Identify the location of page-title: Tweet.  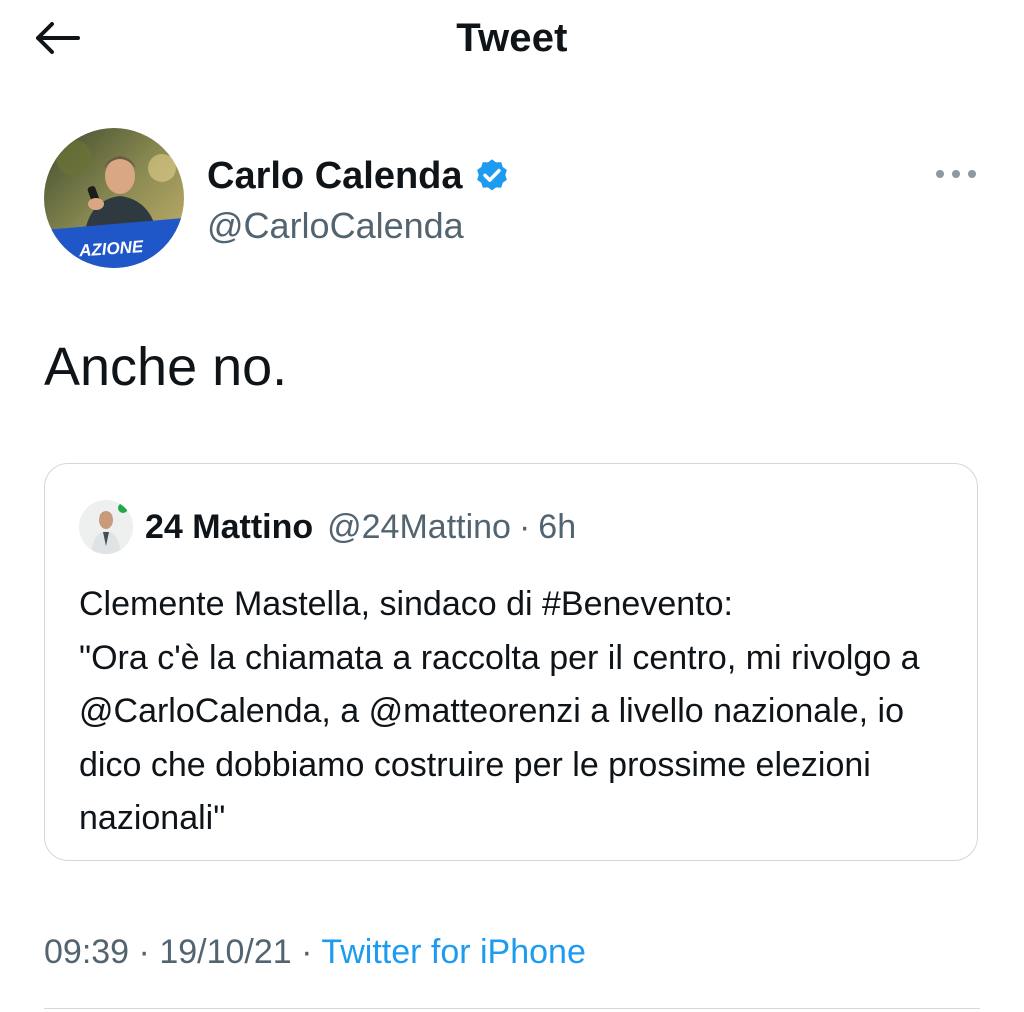
(512, 38).